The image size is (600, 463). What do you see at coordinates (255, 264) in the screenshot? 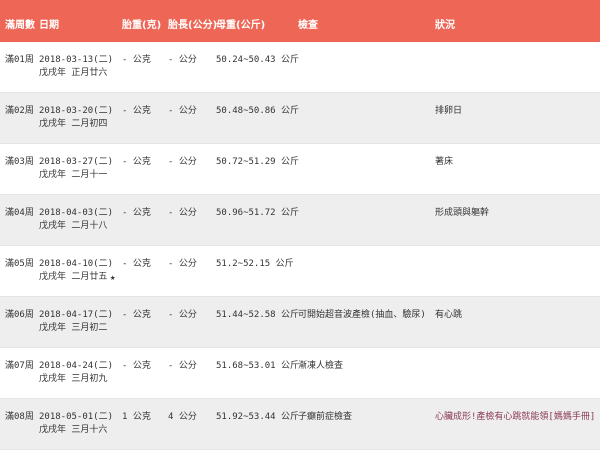
I see `mother-weight-cell: 51.2~52.15 公斤` at bounding box center [255, 264].